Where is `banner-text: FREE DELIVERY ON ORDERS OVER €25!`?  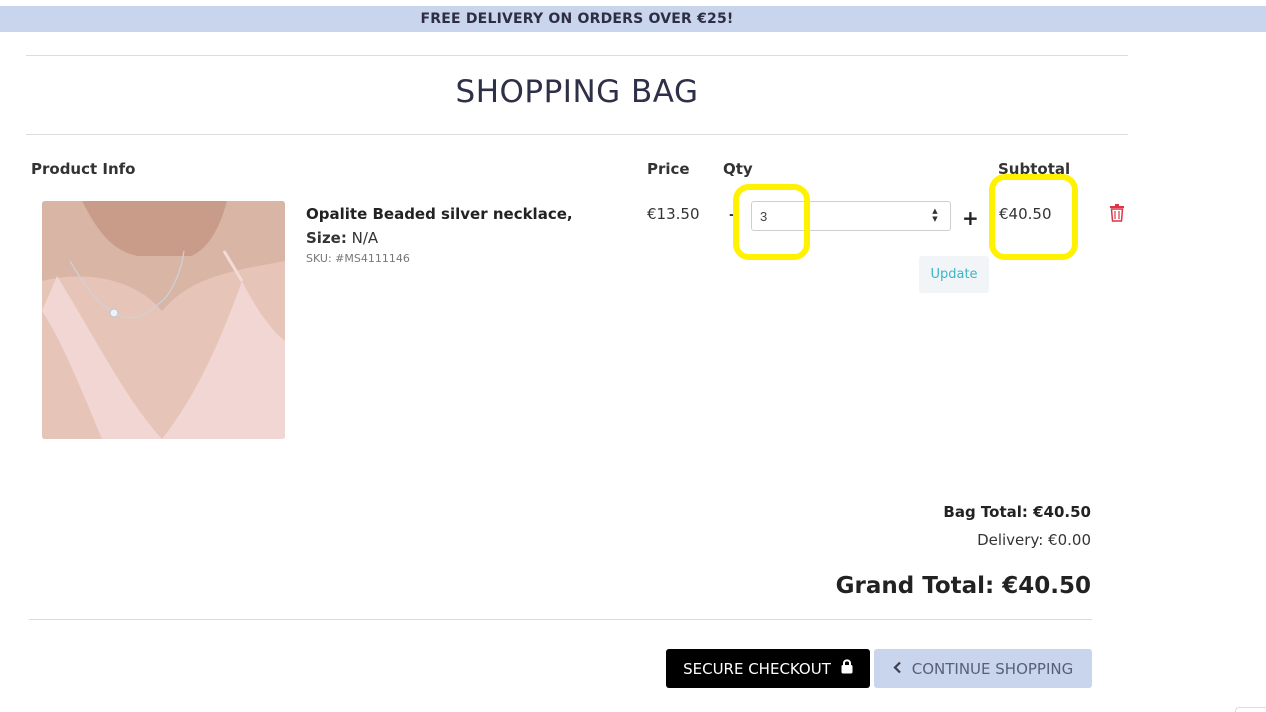 banner-text: FREE DELIVERY ON ORDERS OVER €25! is located at coordinates (577, 19).